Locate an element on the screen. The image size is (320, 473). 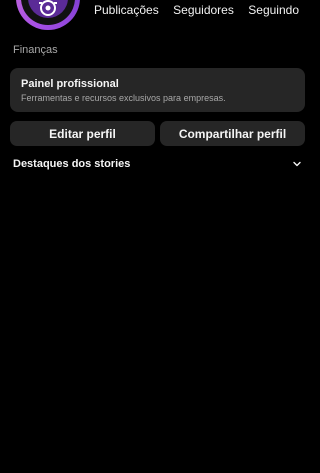
professional-dashboard-title: Painel profissional is located at coordinates (70, 84).